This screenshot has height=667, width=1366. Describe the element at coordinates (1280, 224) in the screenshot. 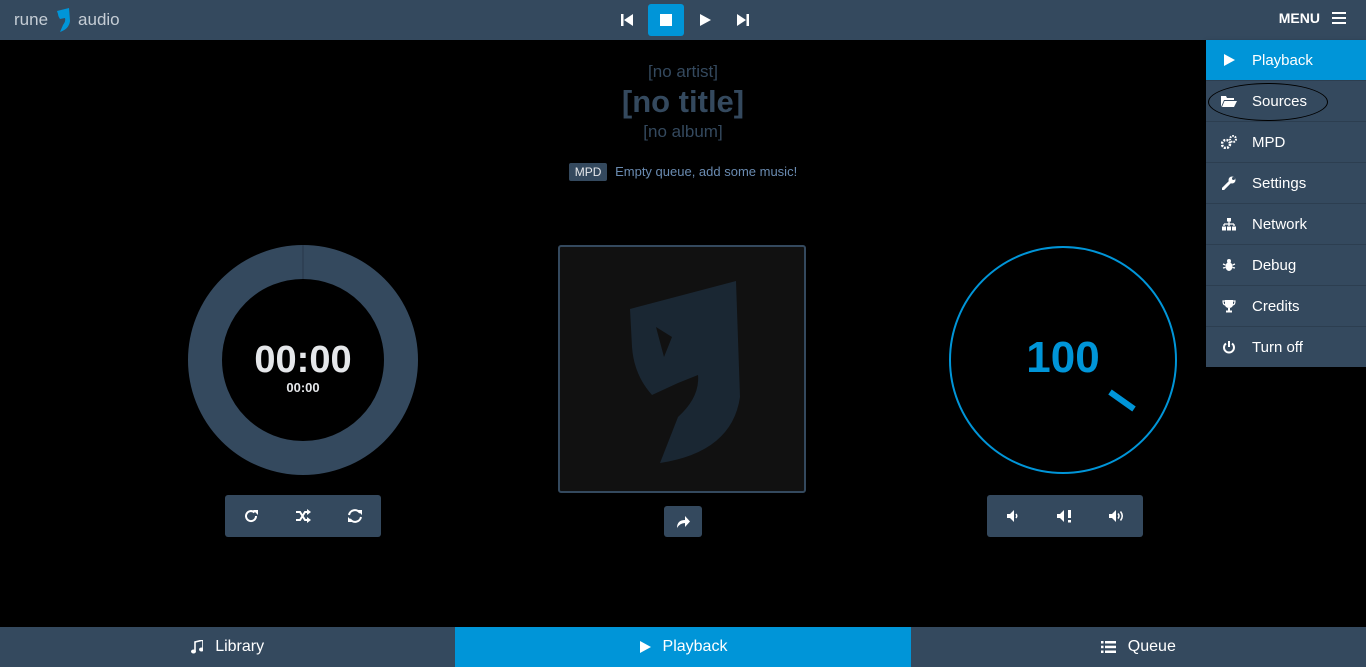

I see `menu-item-label: Network` at that location.